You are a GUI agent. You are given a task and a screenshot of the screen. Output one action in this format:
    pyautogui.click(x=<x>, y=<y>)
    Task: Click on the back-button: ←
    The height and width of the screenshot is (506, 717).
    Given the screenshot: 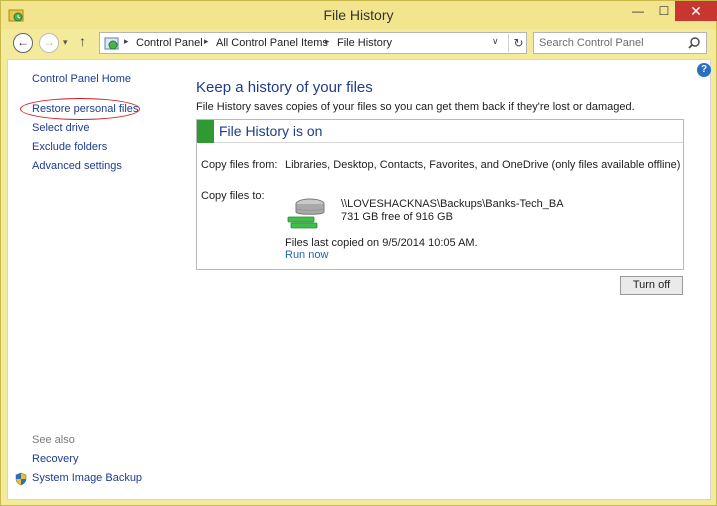 What is the action you would take?
    pyautogui.click(x=23, y=43)
    